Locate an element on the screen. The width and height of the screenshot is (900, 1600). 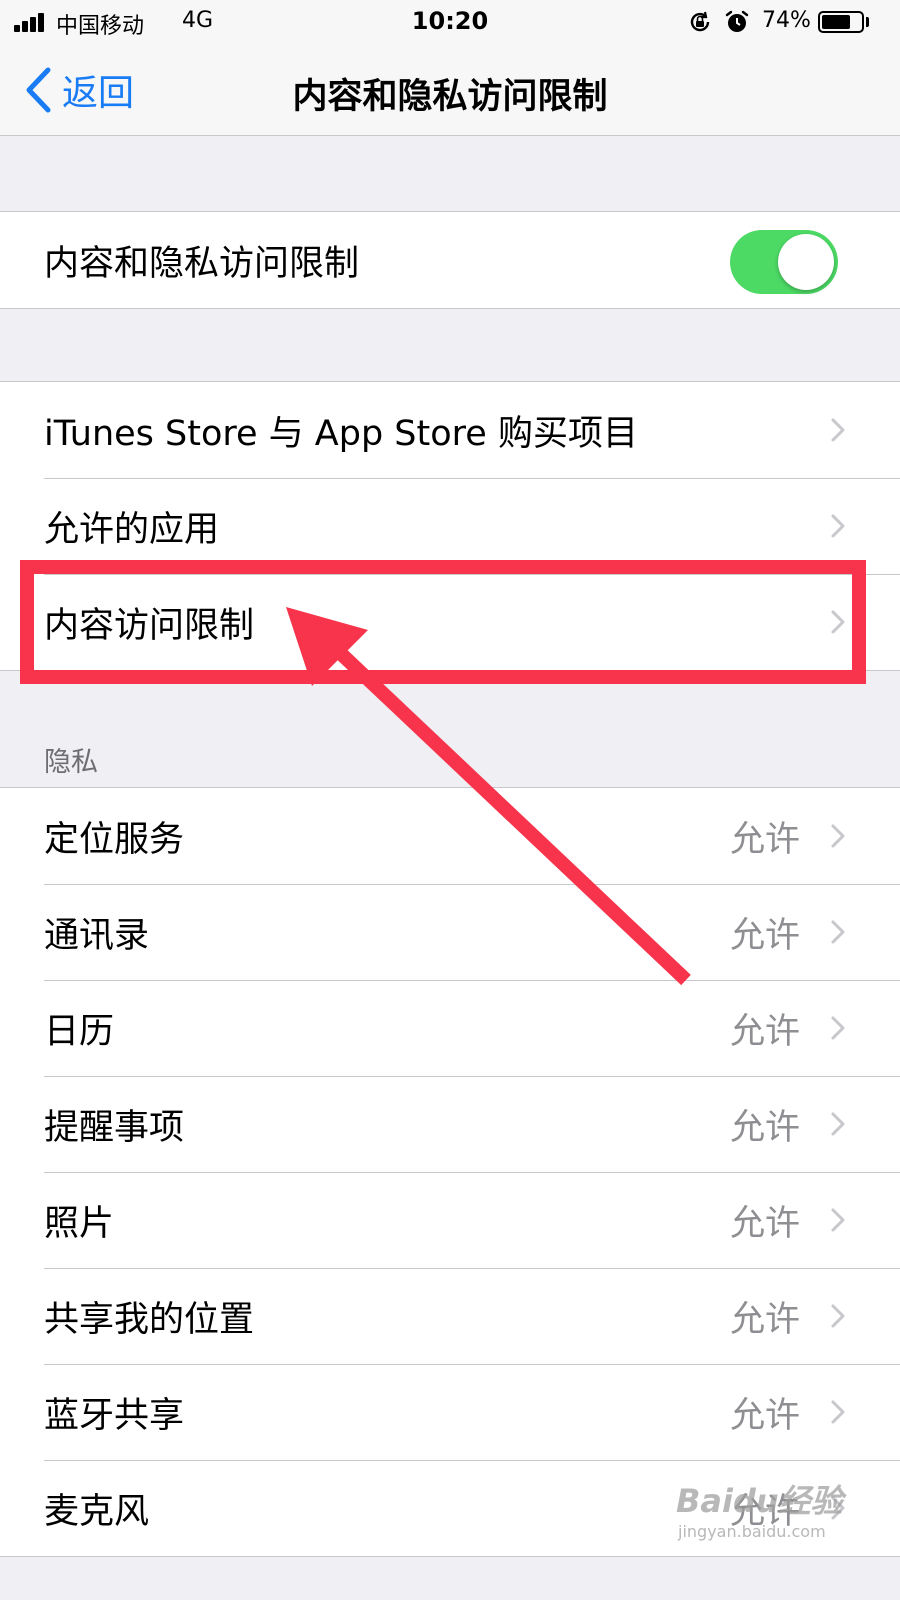
battery-tip is located at coordinates (867, 22).